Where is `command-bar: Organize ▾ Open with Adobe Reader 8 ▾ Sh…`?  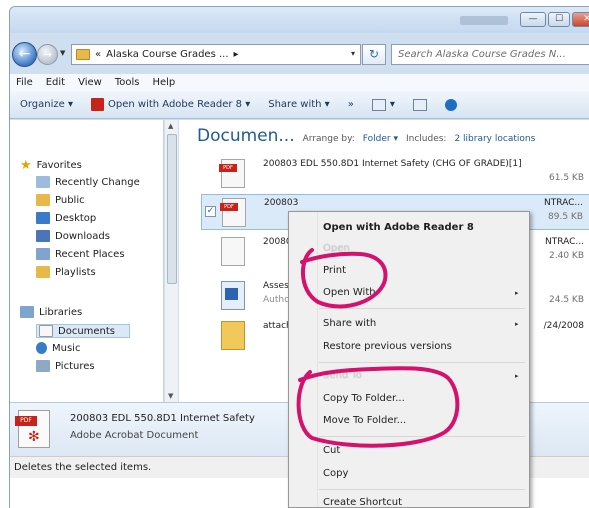
command-bar: Organize ▾ Open with Adobe Reader 8 ▾ Sh… is located at coordinates (299, 105).